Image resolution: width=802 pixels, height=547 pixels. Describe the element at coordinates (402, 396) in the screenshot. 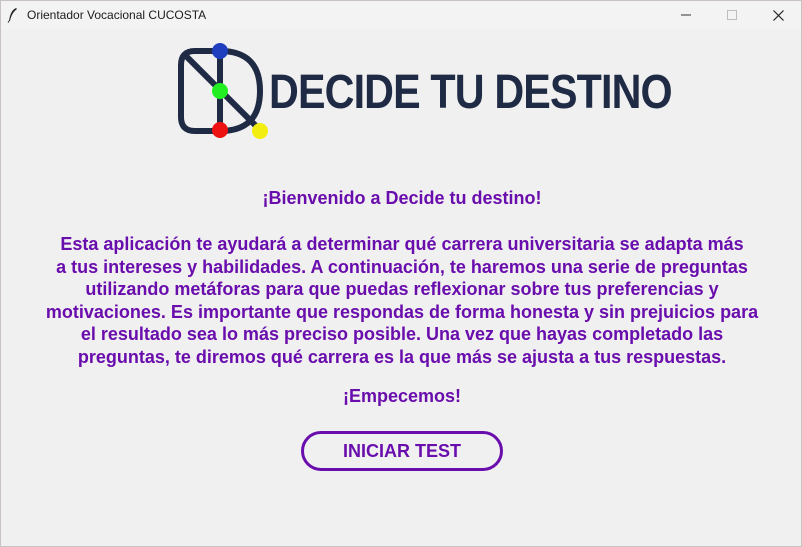

I see `start-text: ¡Empecemos!` at that location.